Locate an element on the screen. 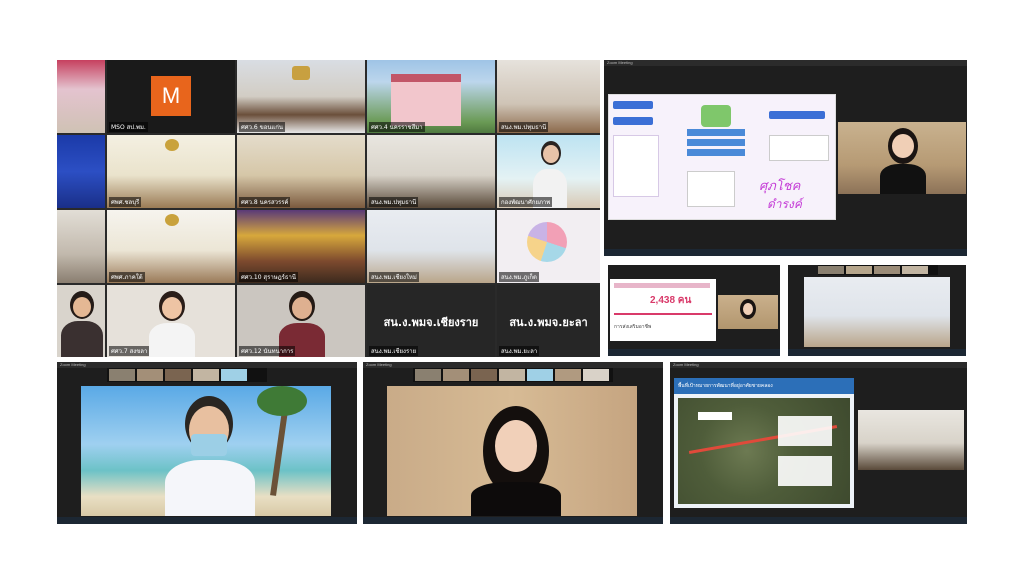 Image resolution: width=1024 pixels, height=576 pixels. video-tile: ศศว.4 นครราชสีมา is located at coordinates (431, 96).